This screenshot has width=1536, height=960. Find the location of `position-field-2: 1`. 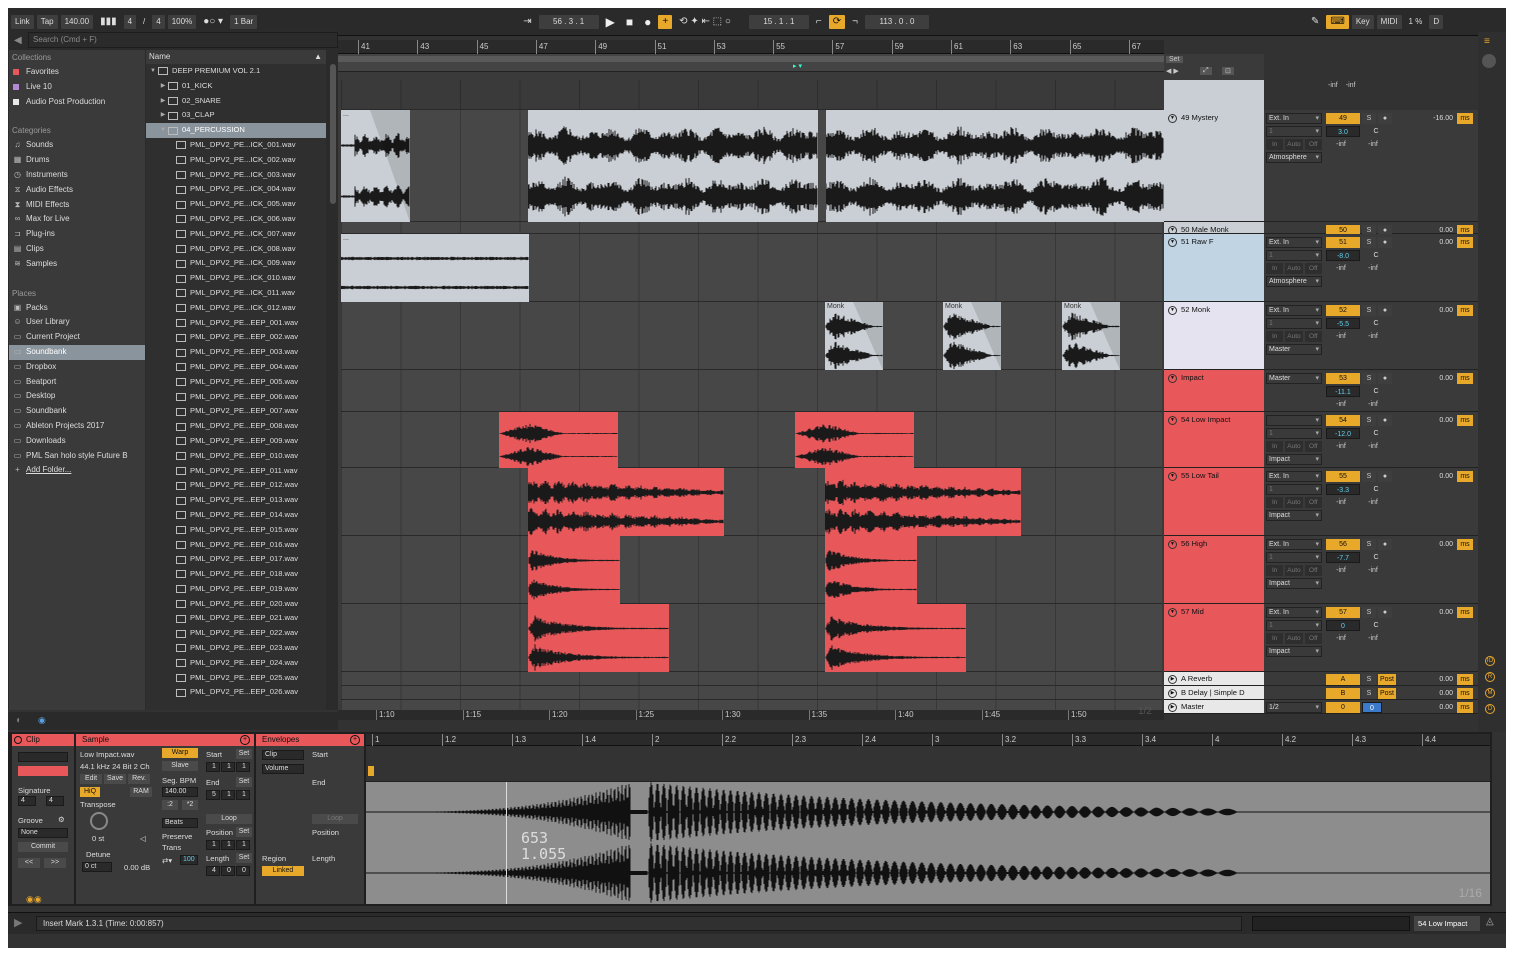

position-field-2: 1 is located at coordinates (243, 845).